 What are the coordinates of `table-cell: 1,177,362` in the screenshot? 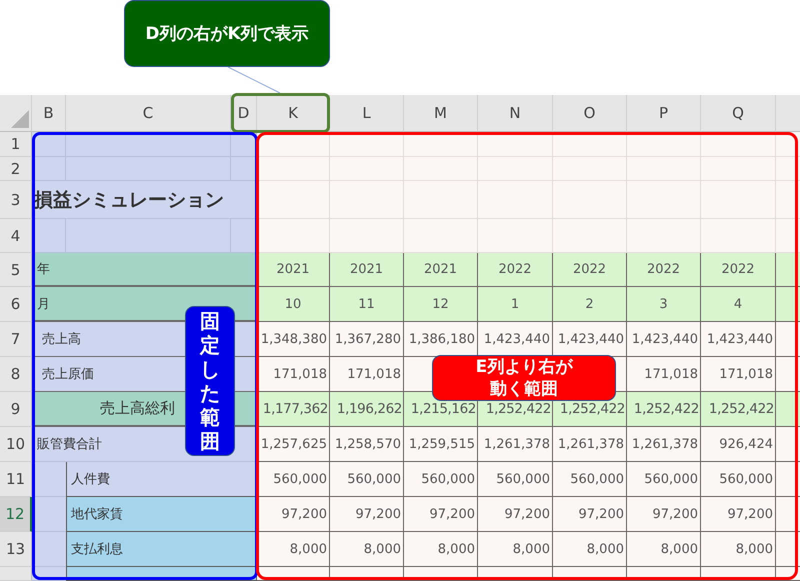 It's located at (293, 409).